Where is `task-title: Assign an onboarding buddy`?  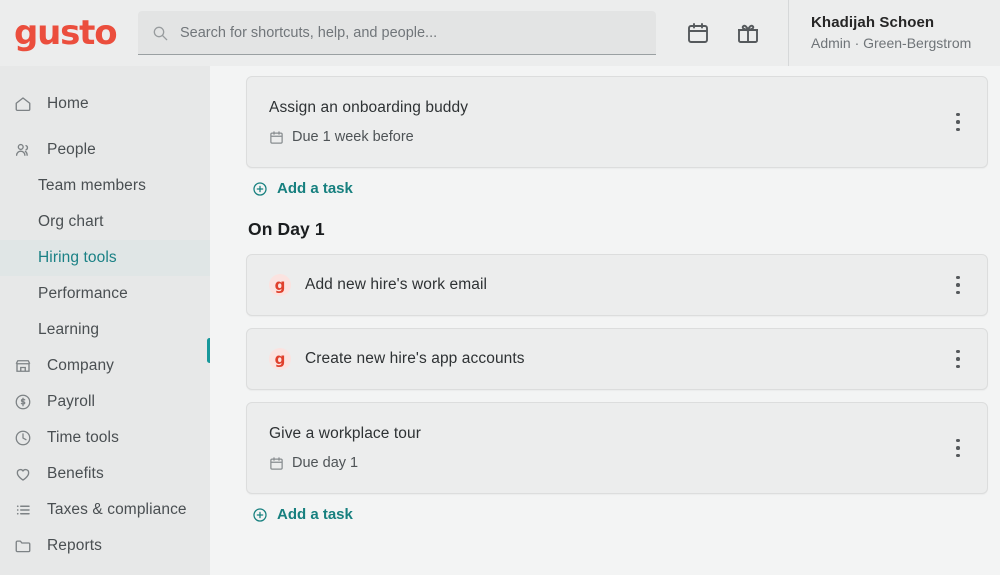 task-title: Assign an onboarding buddy is located at coordinates (369, 107).